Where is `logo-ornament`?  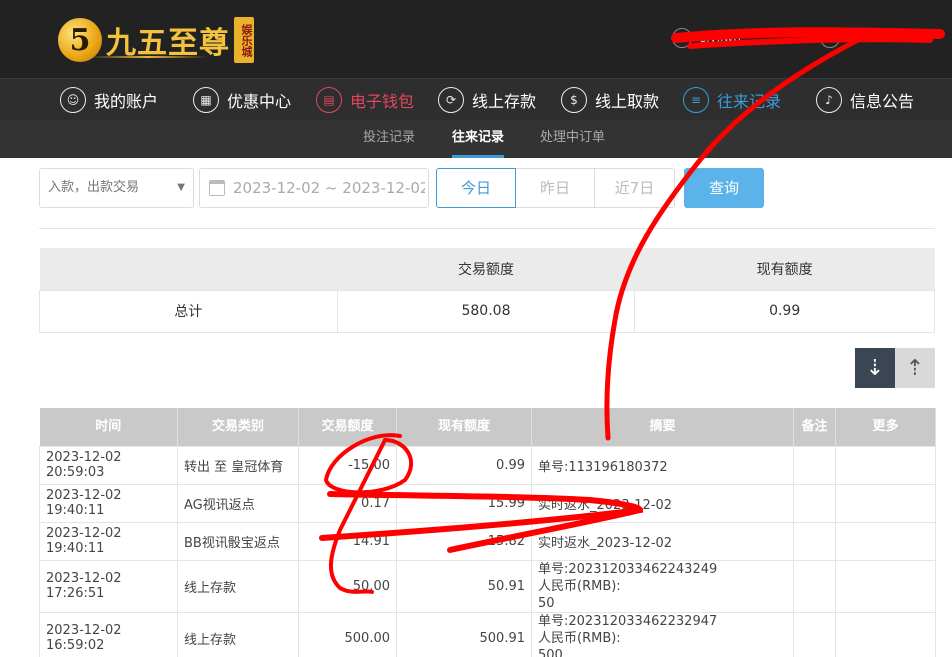 logo-ornament is located at coordinates (148, 57).